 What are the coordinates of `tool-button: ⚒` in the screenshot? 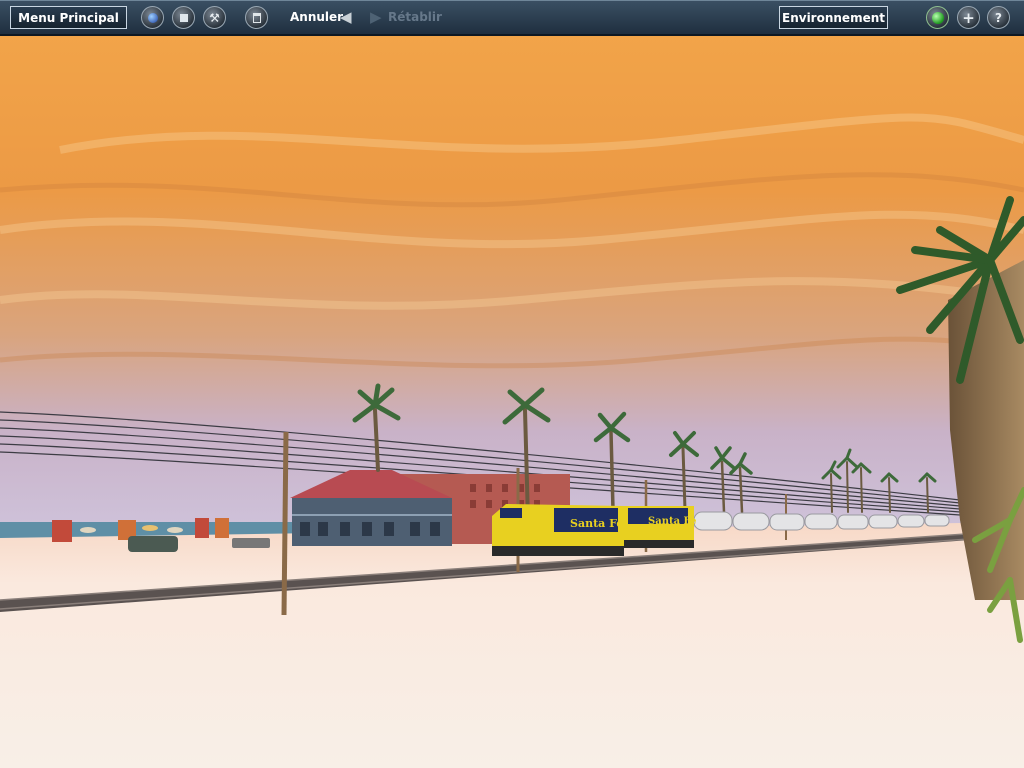 It's located at (214, 17).